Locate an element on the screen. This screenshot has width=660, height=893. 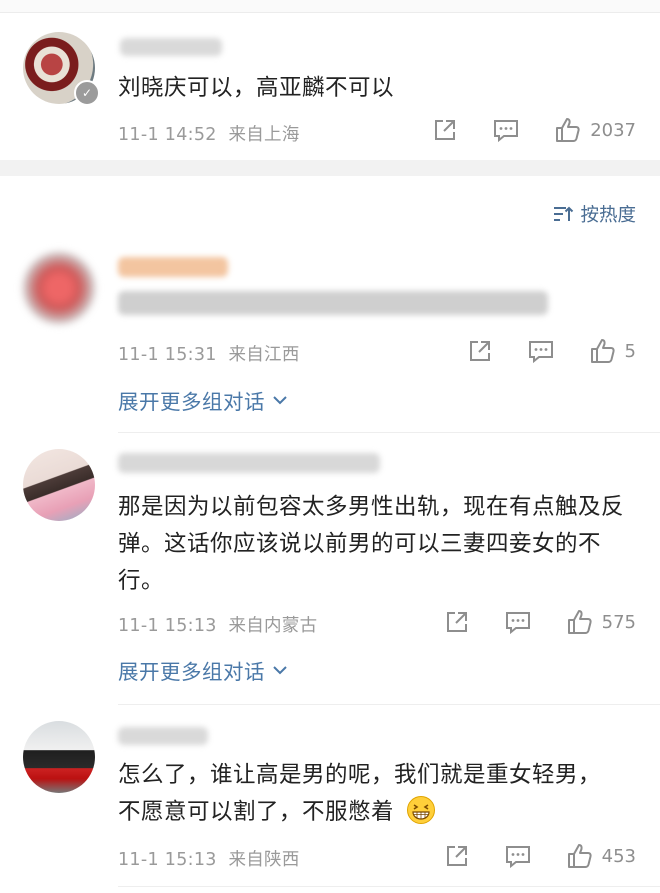
like-count: 2037 is located at coordinates (613, 130).